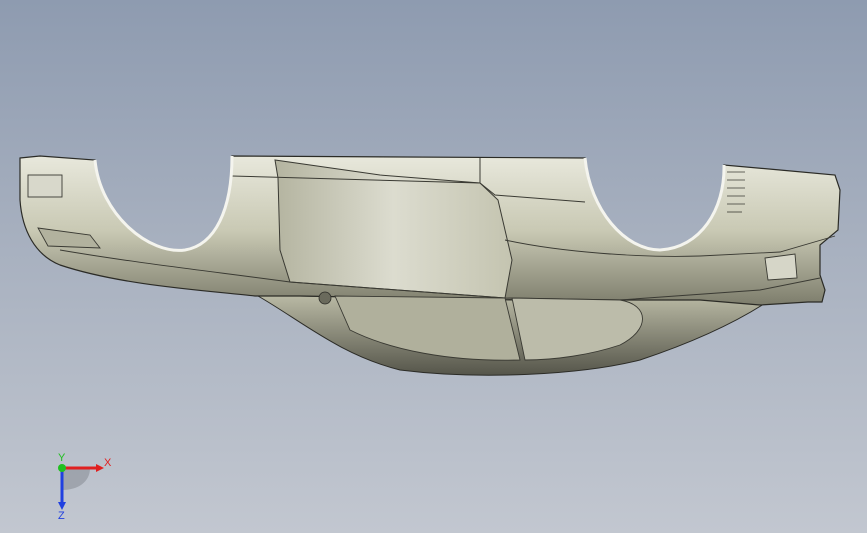  Describe the element at coordinates (45, 186) in the screenshot. I see `headlamp-recess` at that location.